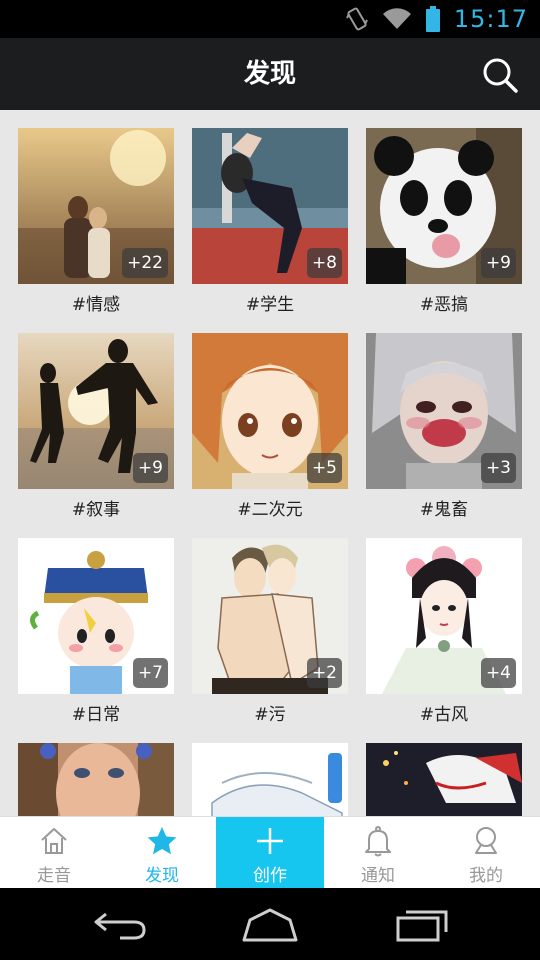  I want to click on tag-label: #古风, so click(444, 715).